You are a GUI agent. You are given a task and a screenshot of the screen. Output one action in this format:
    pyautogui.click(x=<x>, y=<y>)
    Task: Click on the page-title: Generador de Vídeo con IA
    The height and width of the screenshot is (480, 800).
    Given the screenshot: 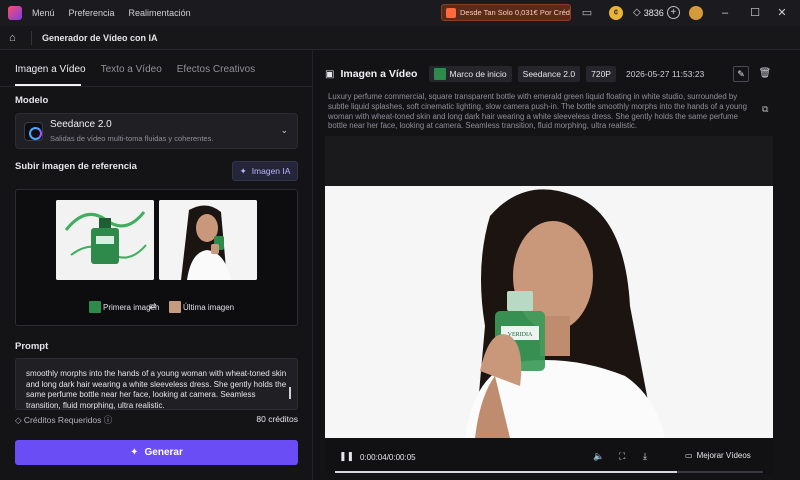 What is the action you would take?
    pyautogui.click(x=100, y=37)
    